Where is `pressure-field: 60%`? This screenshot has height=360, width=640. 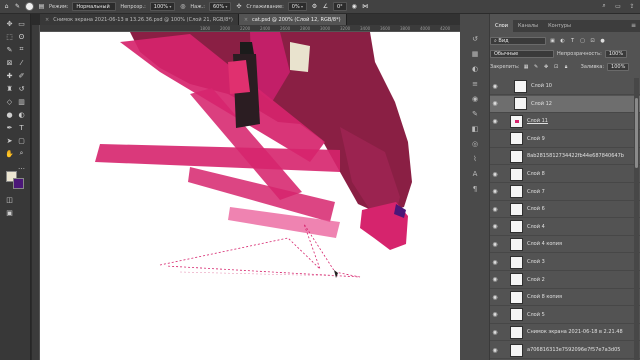
pressure-field: 60% is located at coordinates (220, 6).